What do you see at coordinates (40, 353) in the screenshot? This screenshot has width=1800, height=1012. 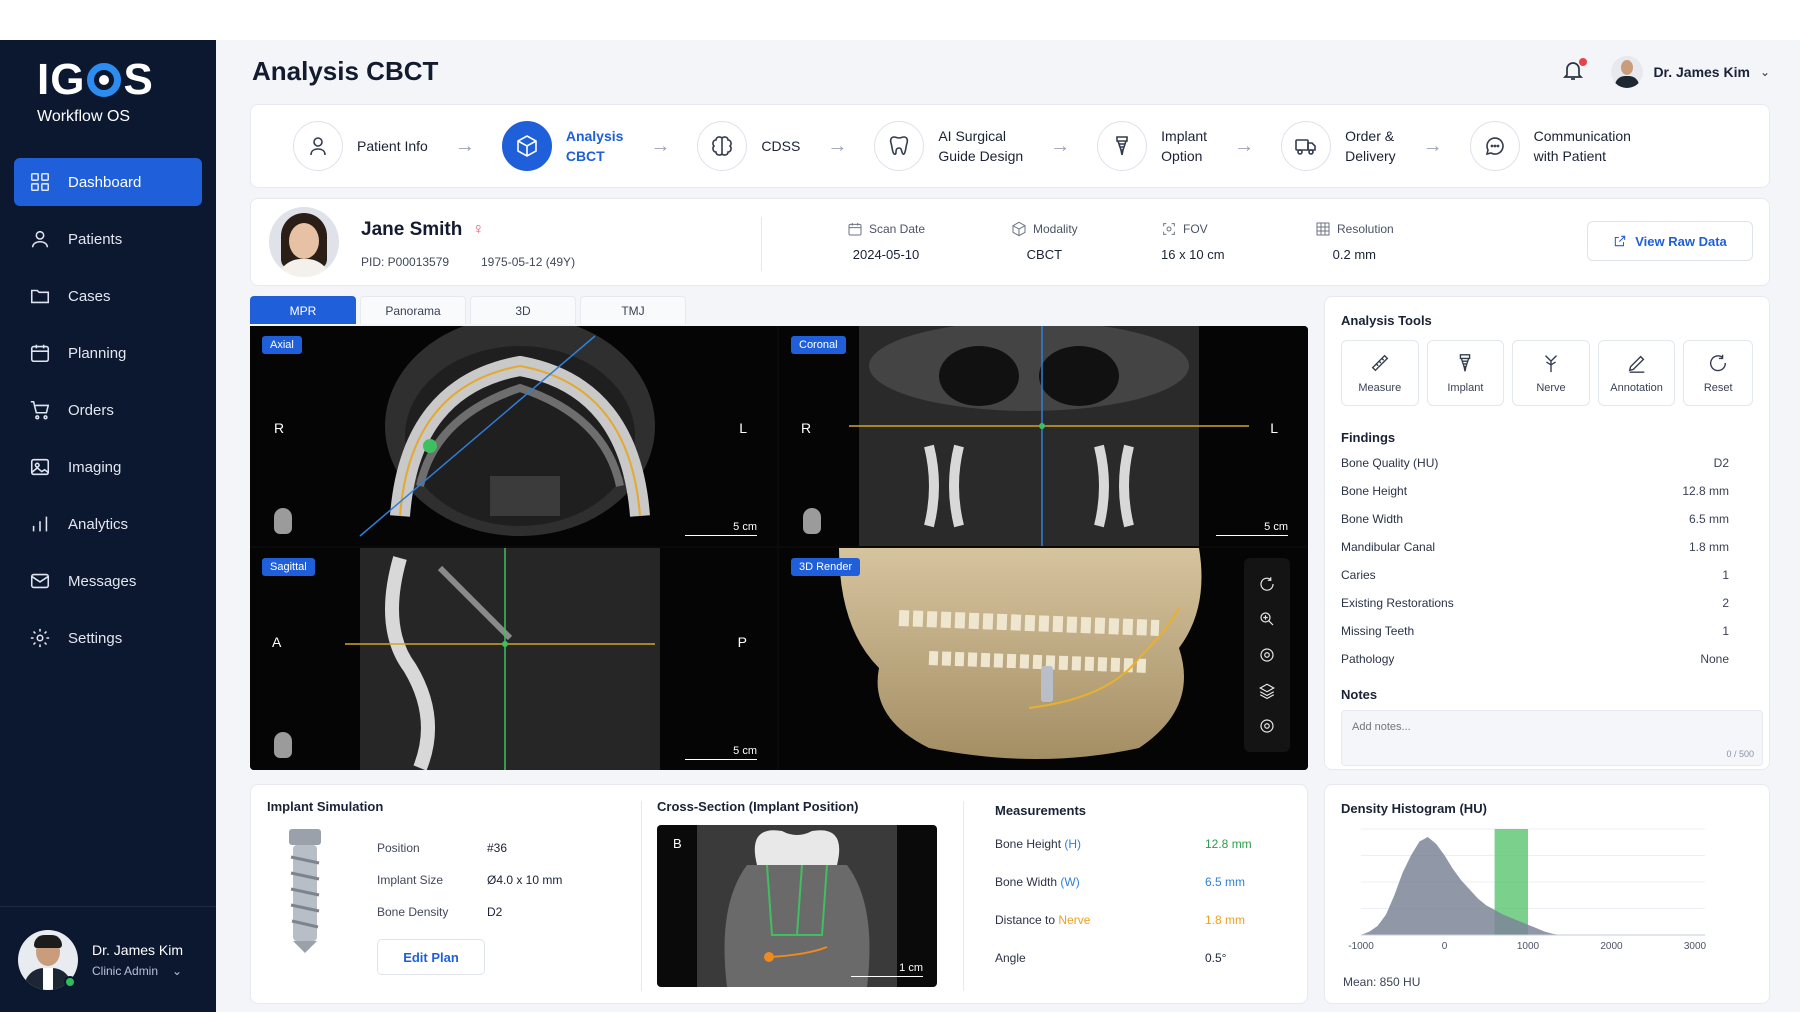 I see `calendar-icon` at bounding box center [40, 353].